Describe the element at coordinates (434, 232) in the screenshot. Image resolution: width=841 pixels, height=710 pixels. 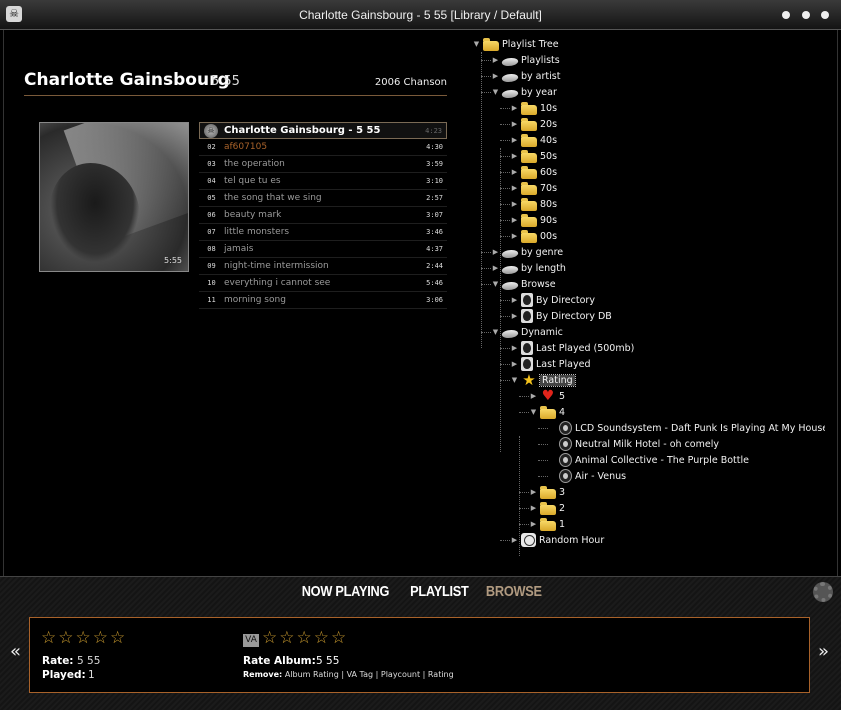
I see `track-duration: 3:46` at that location.